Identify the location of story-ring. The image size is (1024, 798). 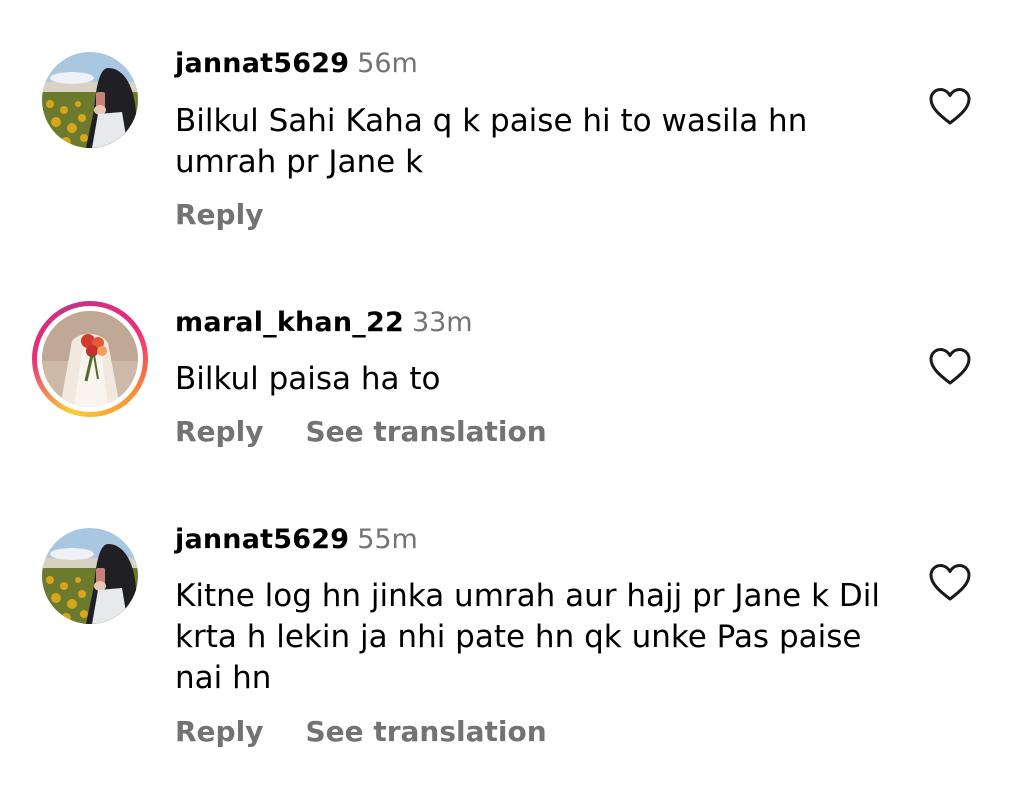
(90, 359).